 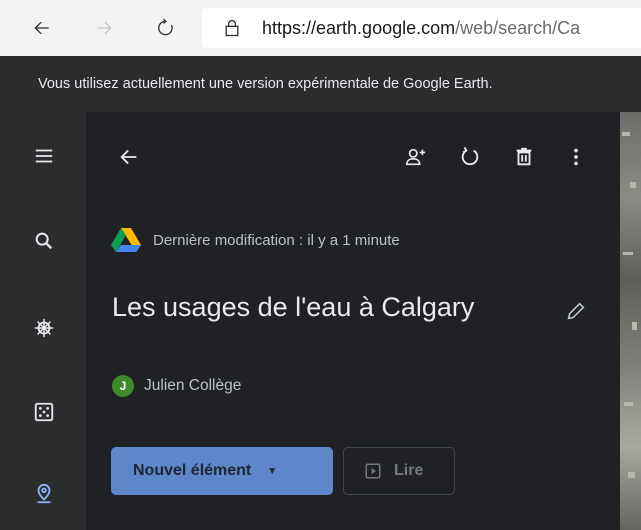 What do you see at coordinates (193, 385) in the screenshot?
I see `author-name: Julien Collège` at bounding box center [193, 385].